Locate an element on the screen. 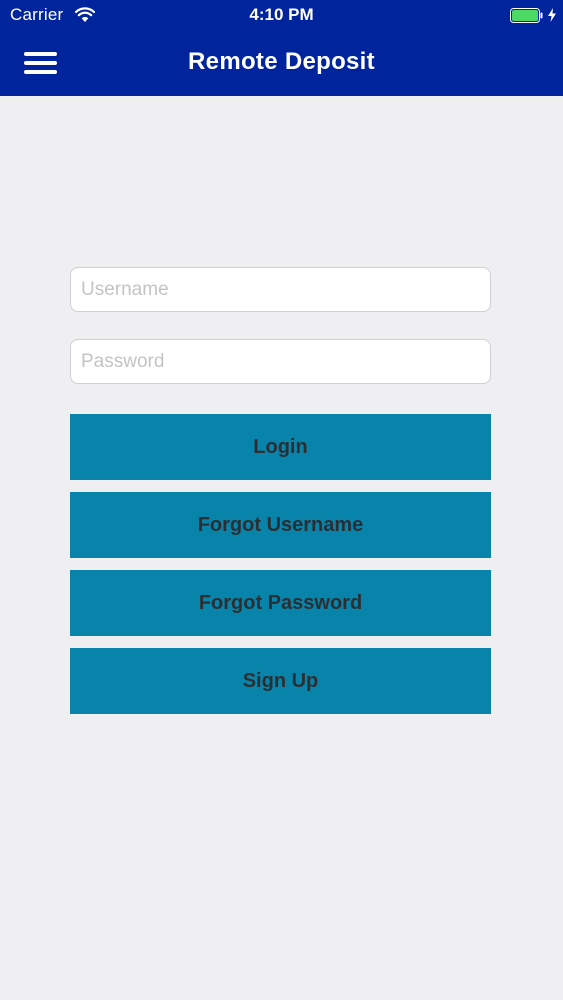  charging-bolt-icon is located at coordinates (552, 15).